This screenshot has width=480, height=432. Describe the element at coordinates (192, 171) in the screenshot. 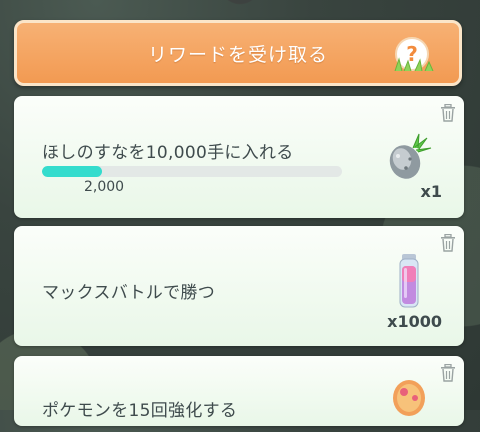

I see `task-progress-bar` at that location.